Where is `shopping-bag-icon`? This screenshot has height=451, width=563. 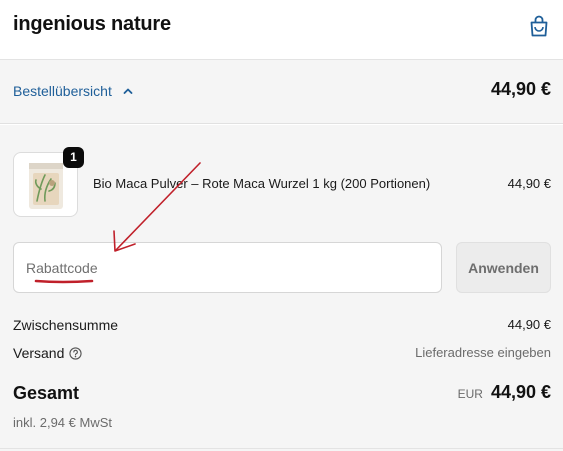 shopping-bag-icon is located at coordinates (539, 26).